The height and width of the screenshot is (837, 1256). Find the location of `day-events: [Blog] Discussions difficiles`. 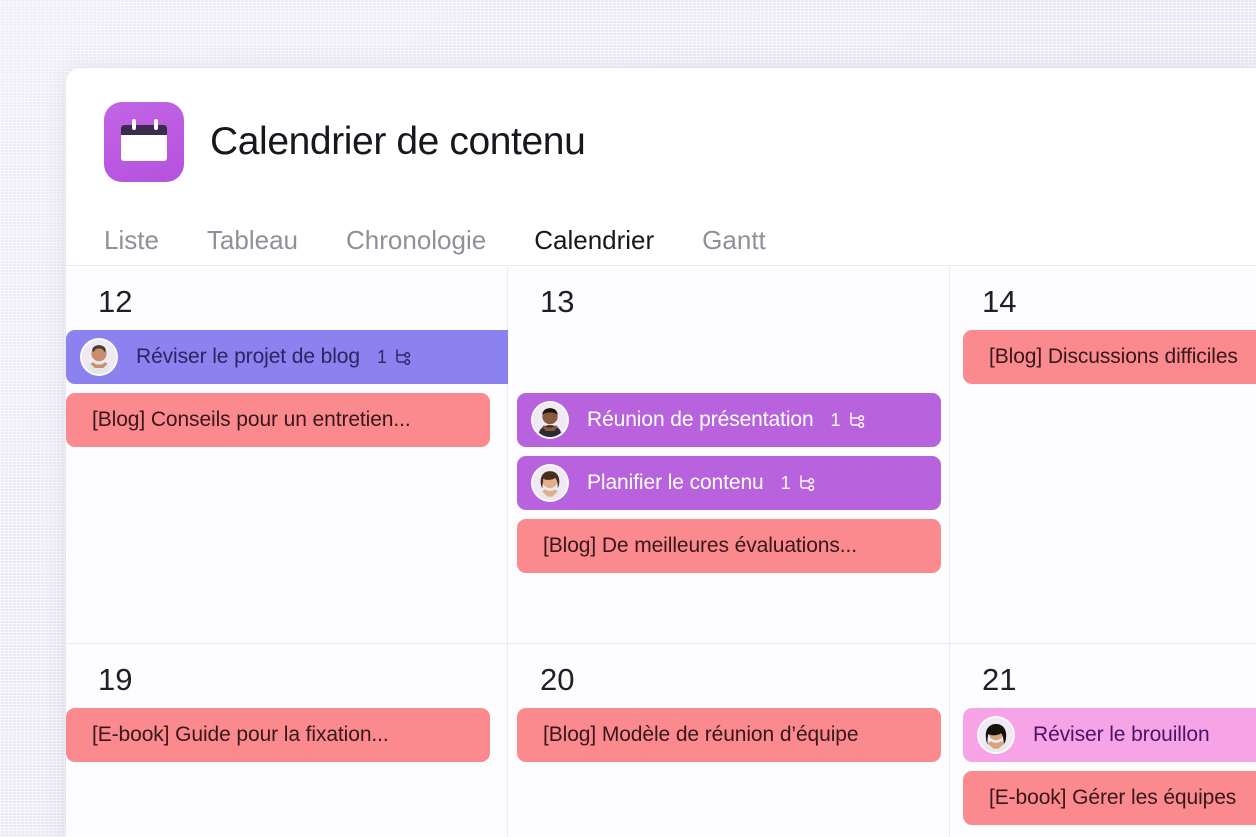

day-events: [Blog] Discussions difficiles is located at coordinates (1103, 357).